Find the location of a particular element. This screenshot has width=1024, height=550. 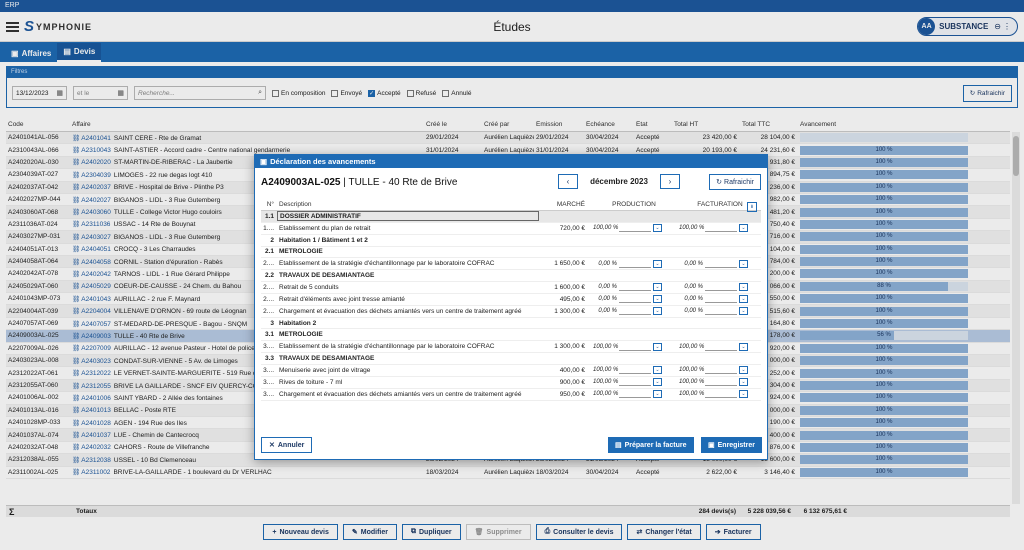

row-marche: 1 600,00 € is located at coordinates (569, 287).